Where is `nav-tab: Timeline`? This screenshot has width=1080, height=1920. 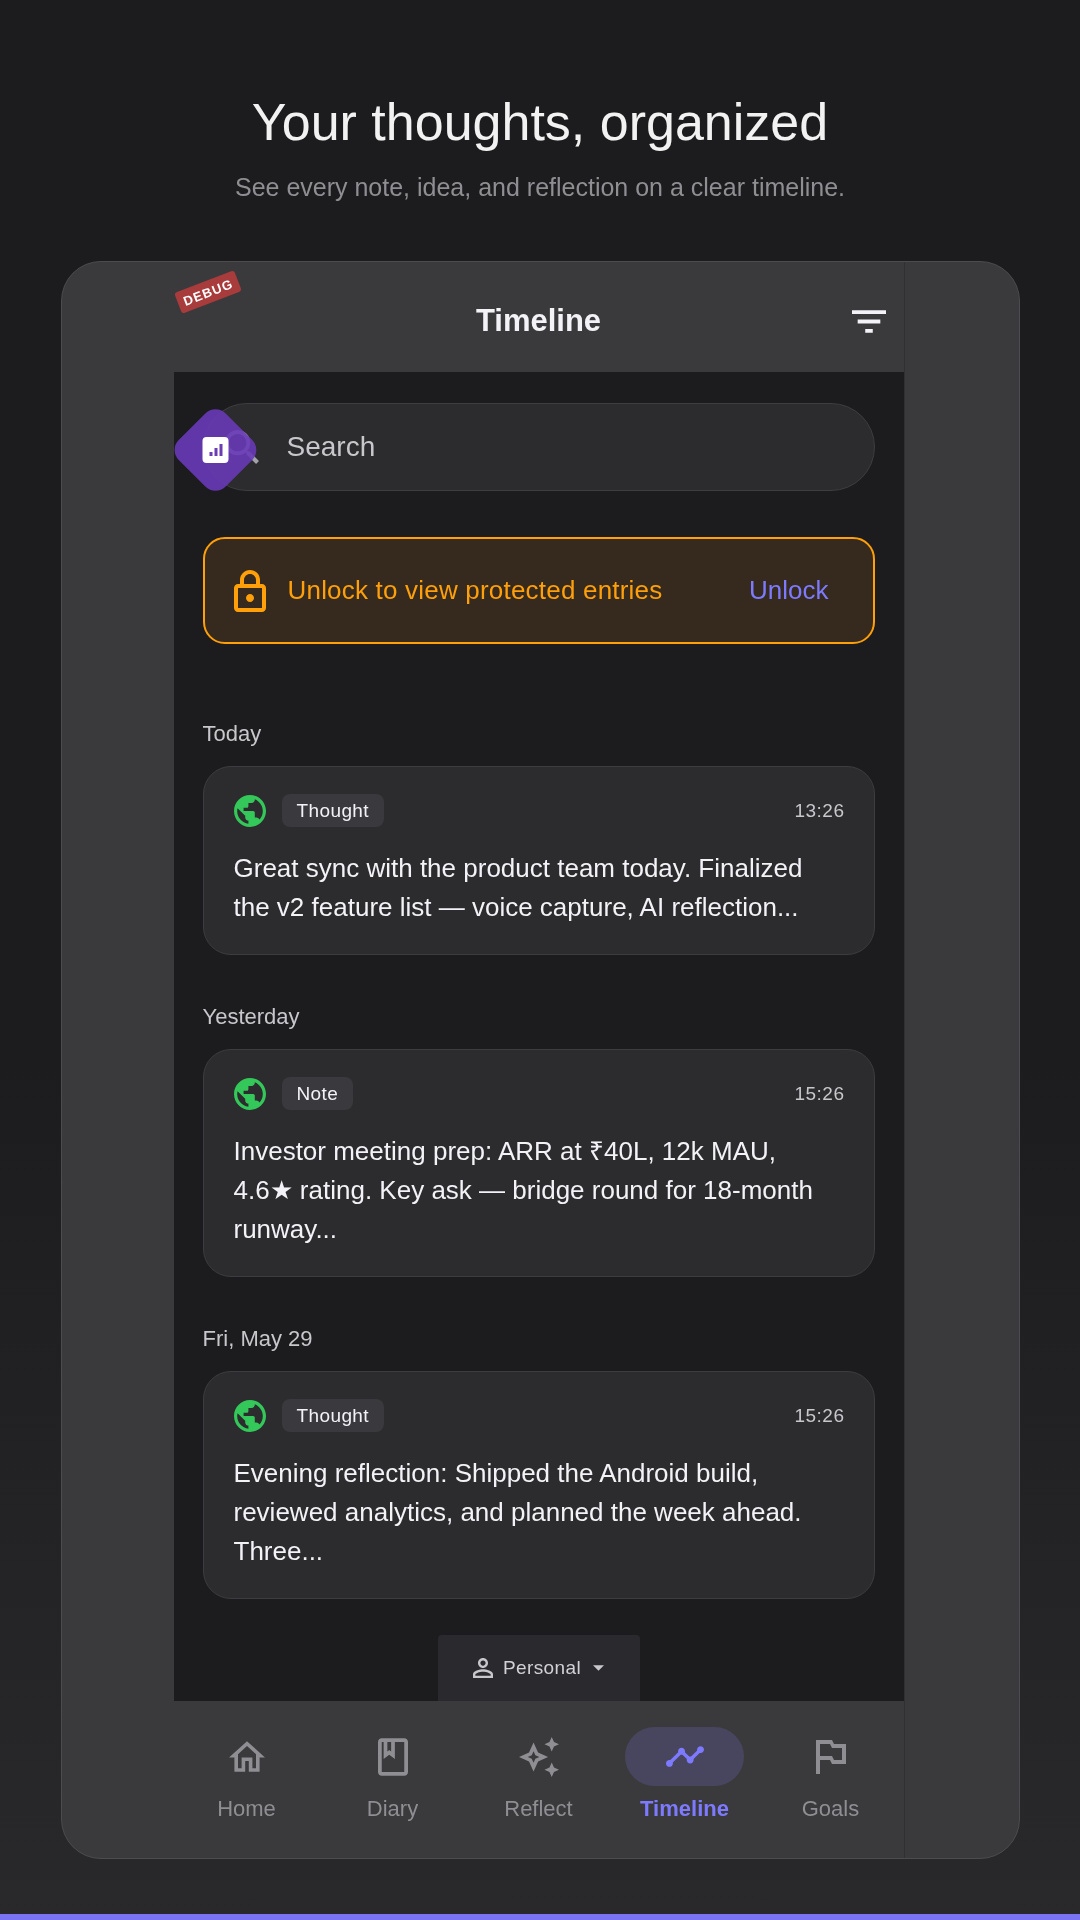 nav-tab: Timeline is located at coordinates (684, 1774).